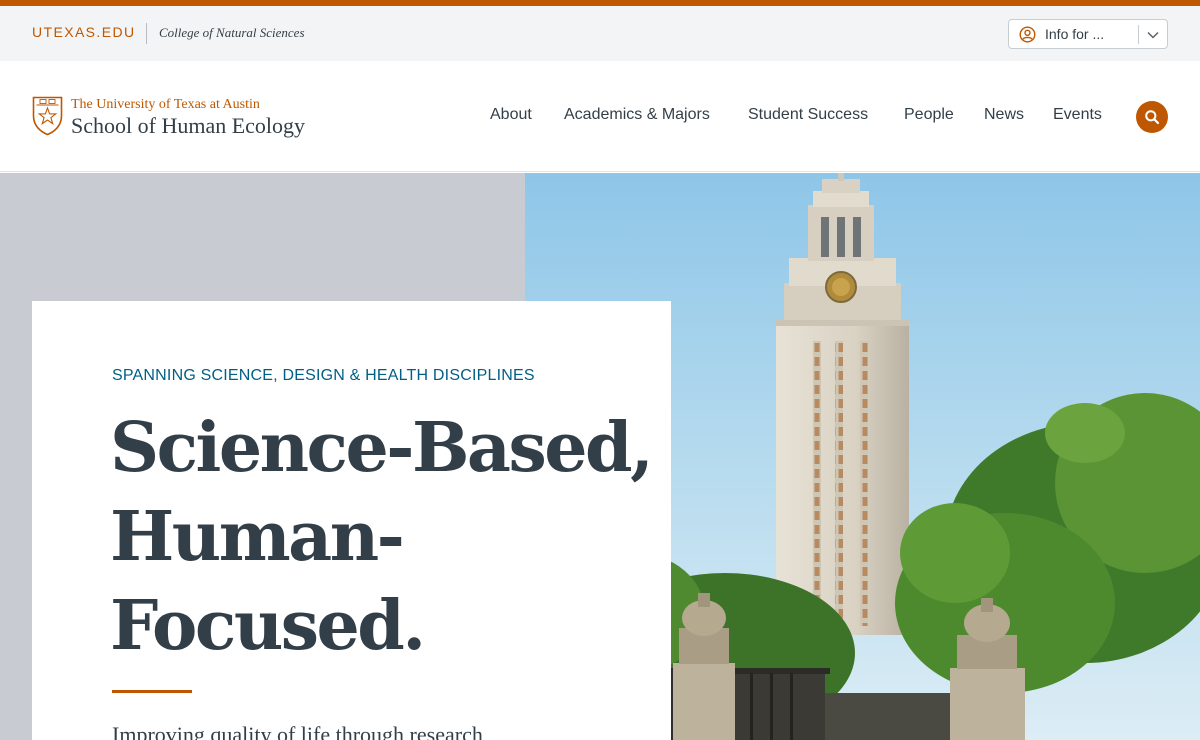 Image resolution: width=1200 pixels, height=740 pixels. Describe the element at coordinates (1004, 115) in the screenshot. I see `nav-item-news: News` at that location.